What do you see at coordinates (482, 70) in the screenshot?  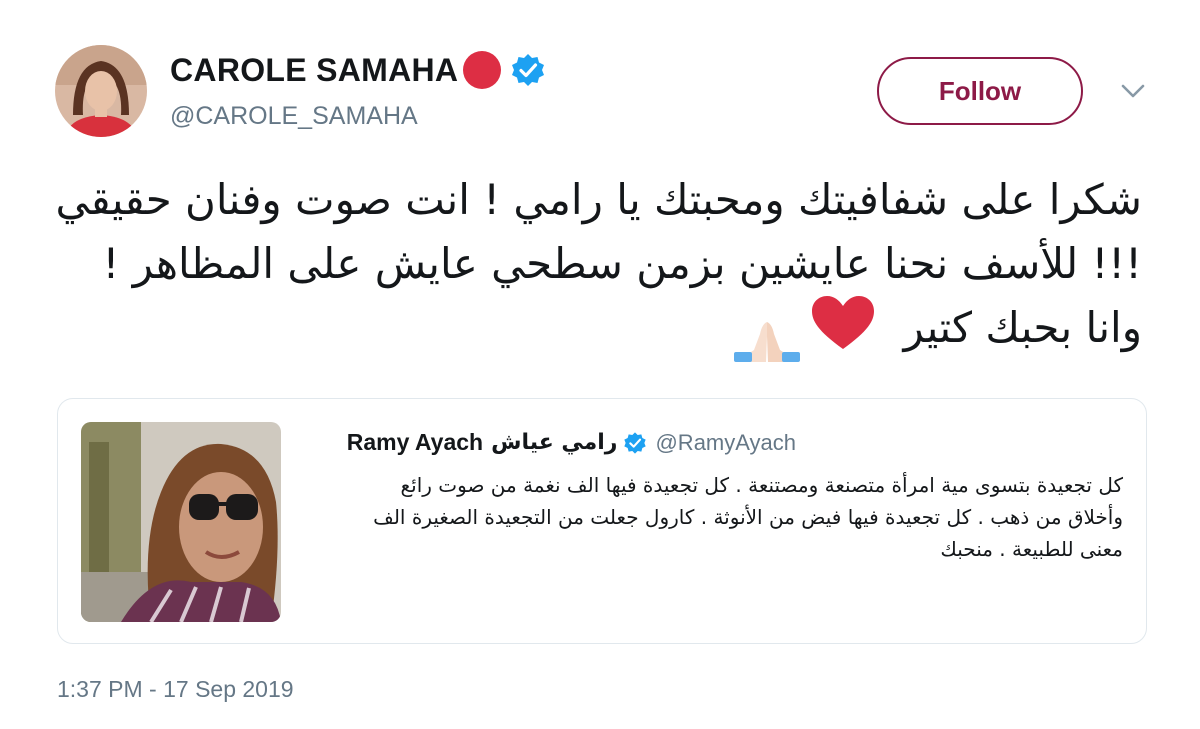 I see `red-circle-emoji` at bounding box center [482, 70].